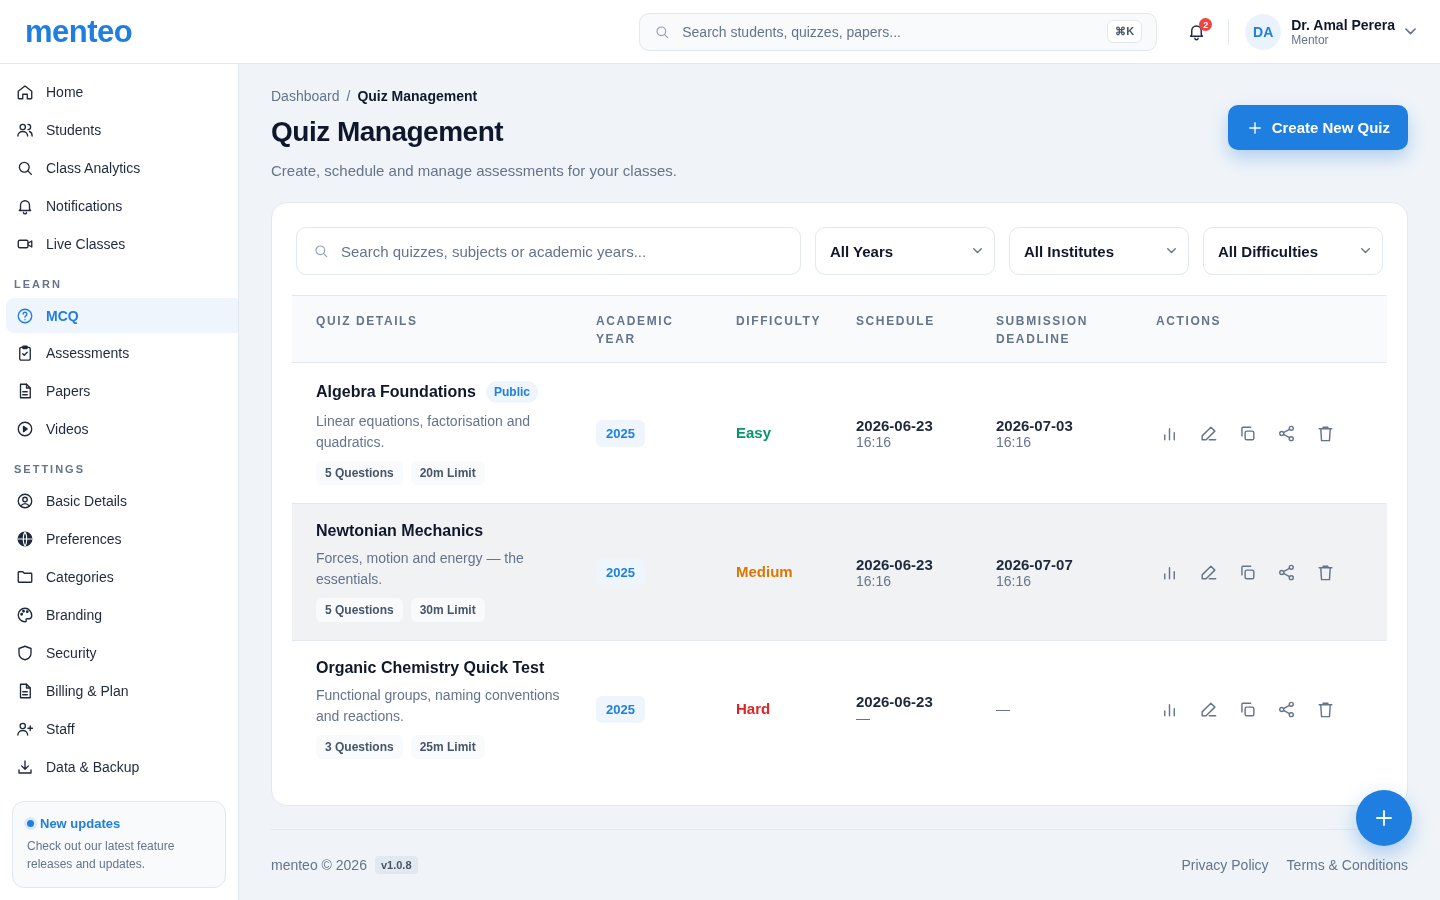  What do you see at coordinates (25, 539) in the screenshot?
I see `globe-icon` at bounding box center [25, 539].